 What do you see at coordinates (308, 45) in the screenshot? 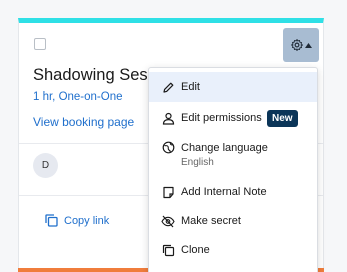
I see `caret-up-icon` at bounding box center [308, 45].